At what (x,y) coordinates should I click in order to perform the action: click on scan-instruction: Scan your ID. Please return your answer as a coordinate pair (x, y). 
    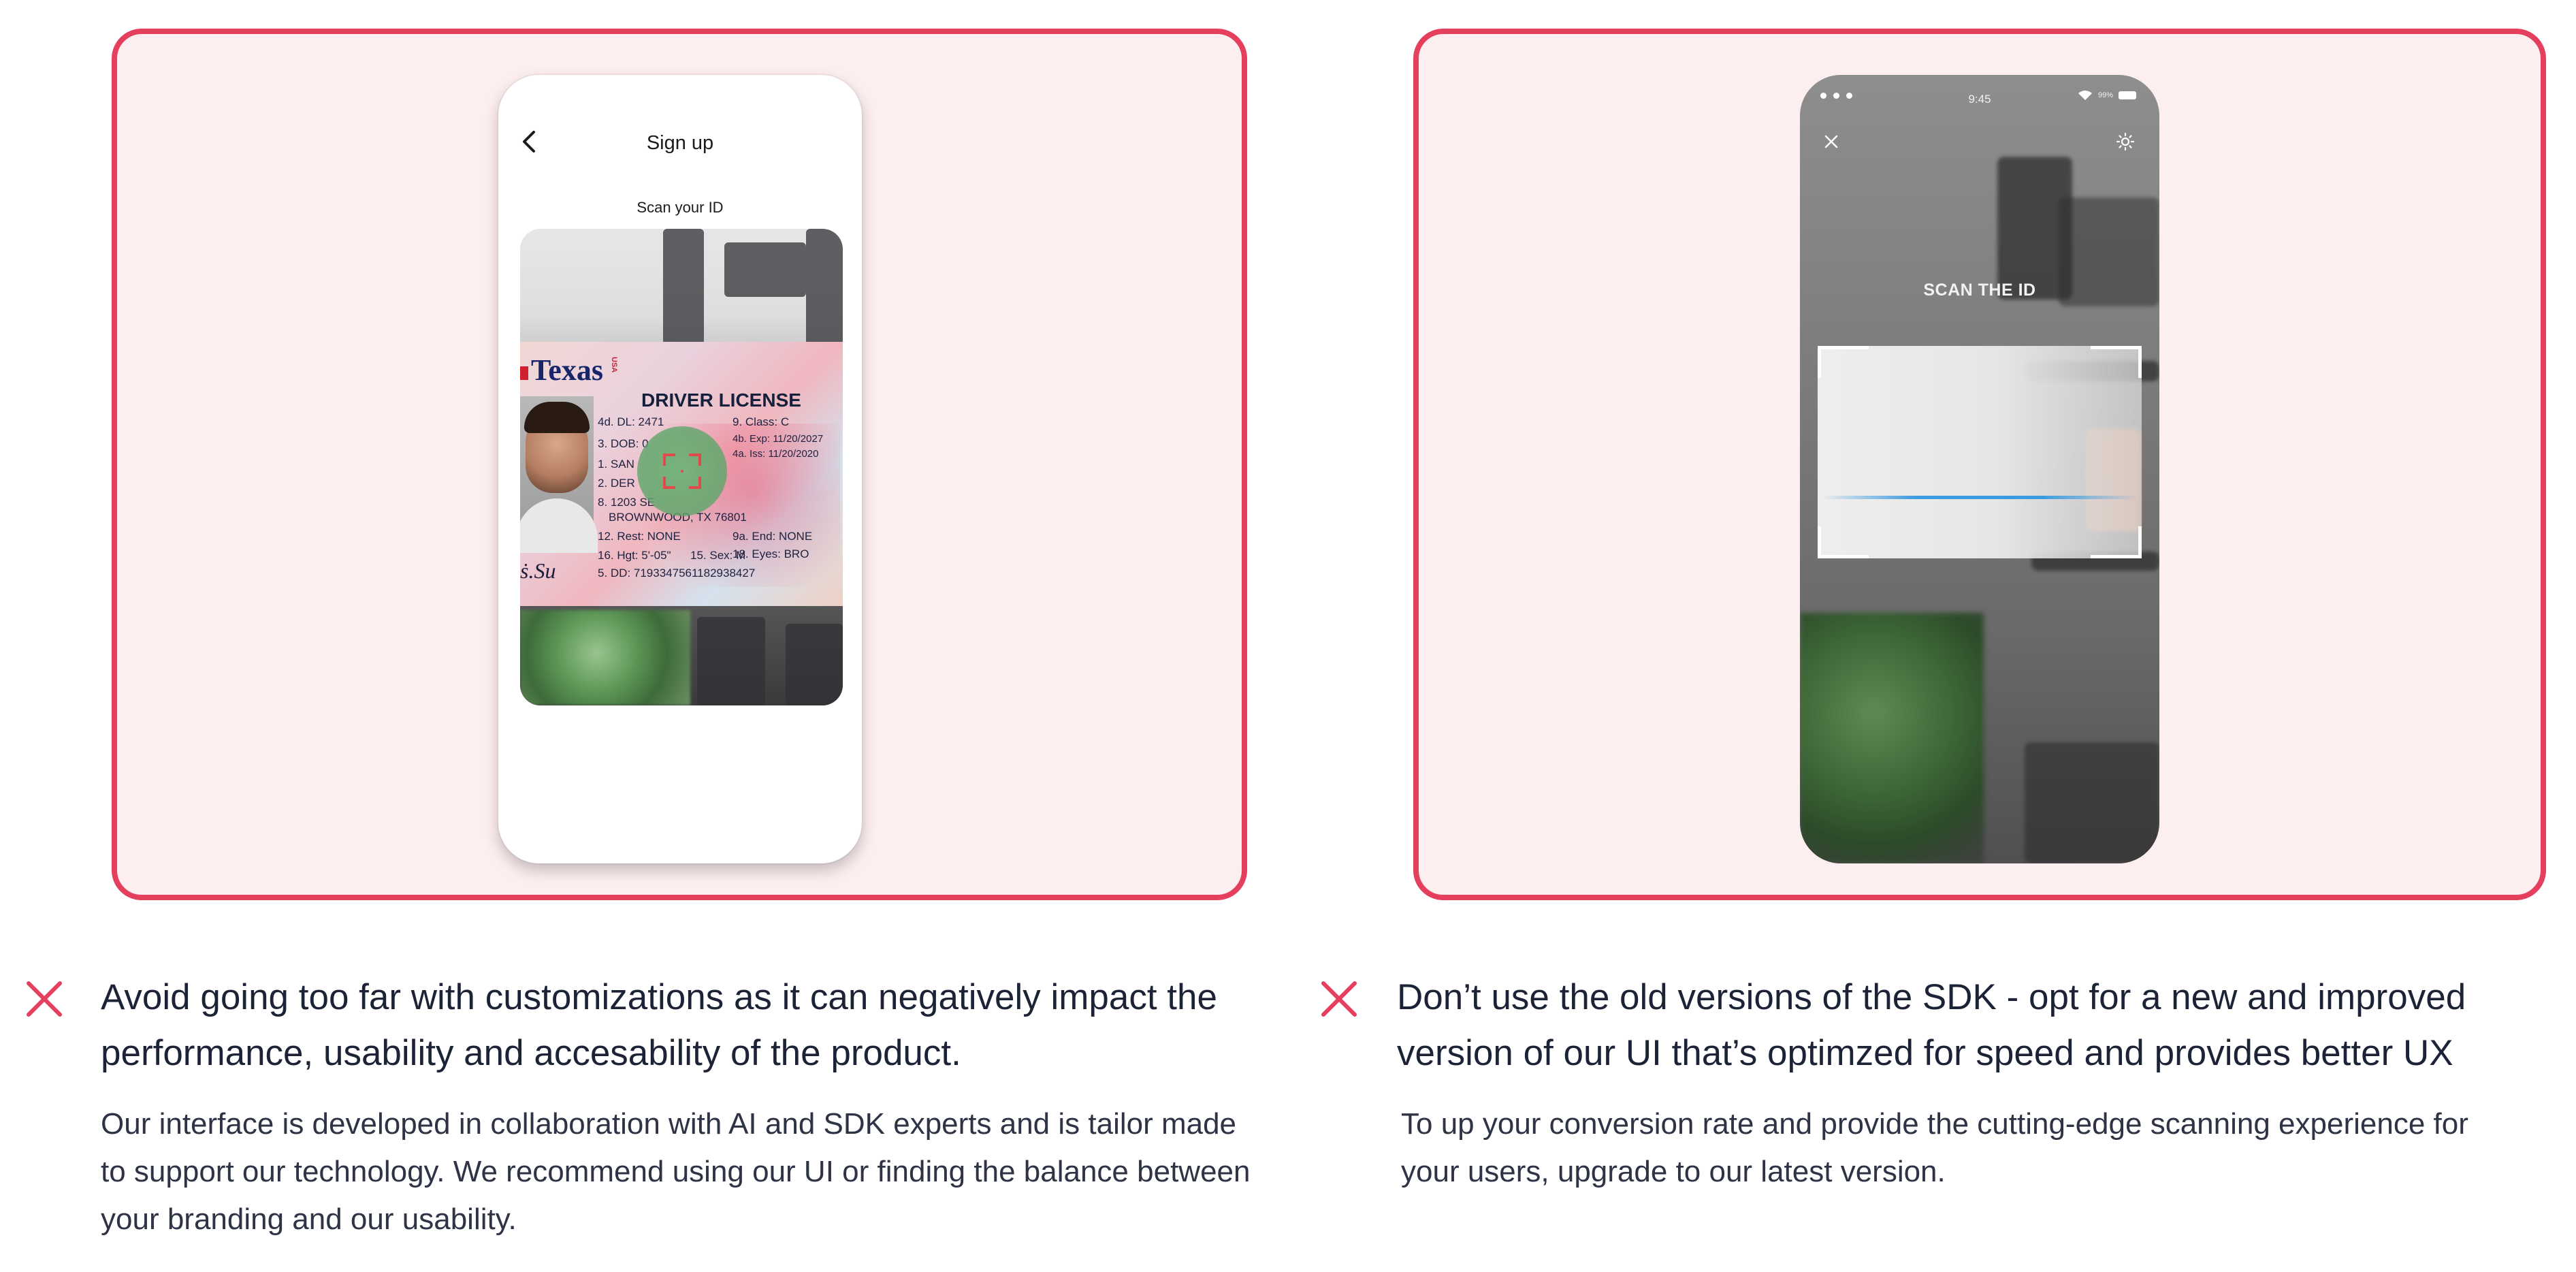
    Looking at the image, I should click on (681, 208).